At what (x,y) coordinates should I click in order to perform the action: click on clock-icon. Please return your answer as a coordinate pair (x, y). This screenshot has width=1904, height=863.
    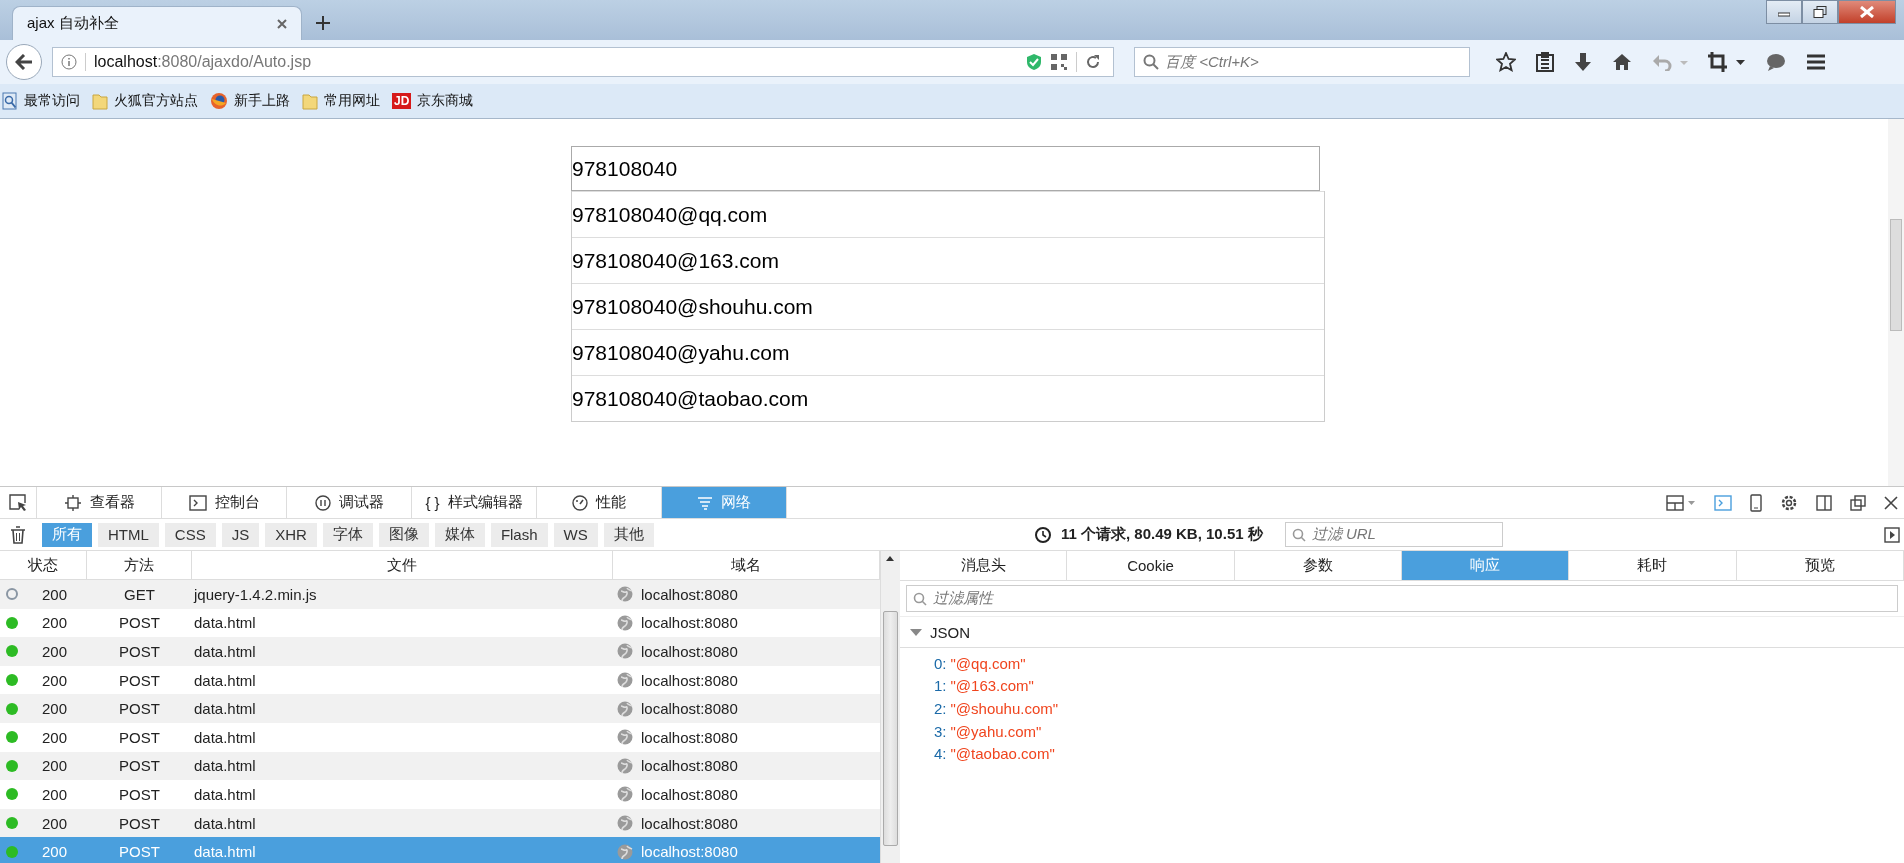
    Looking at the image, I should click on (1042, 535).